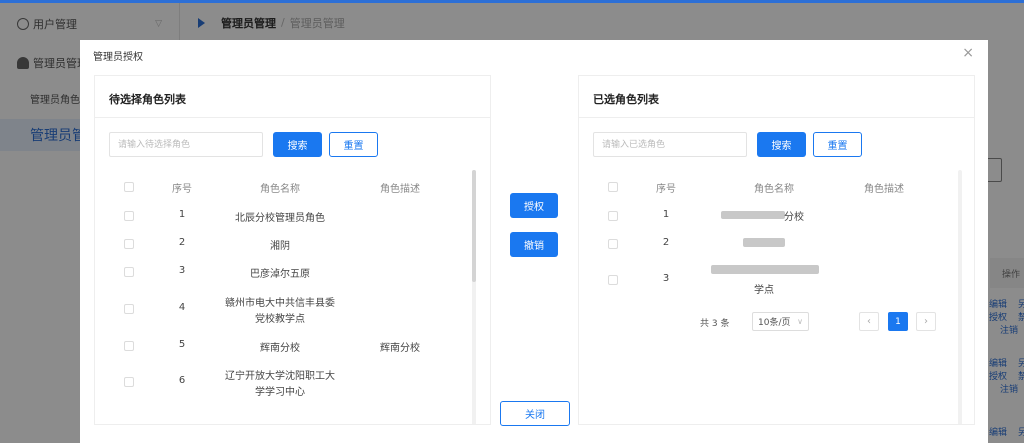 The width and height of the screenshot is (1024, 443). I want to click on row-role-name: 北辰分校管理员角色, so click(280, 218).